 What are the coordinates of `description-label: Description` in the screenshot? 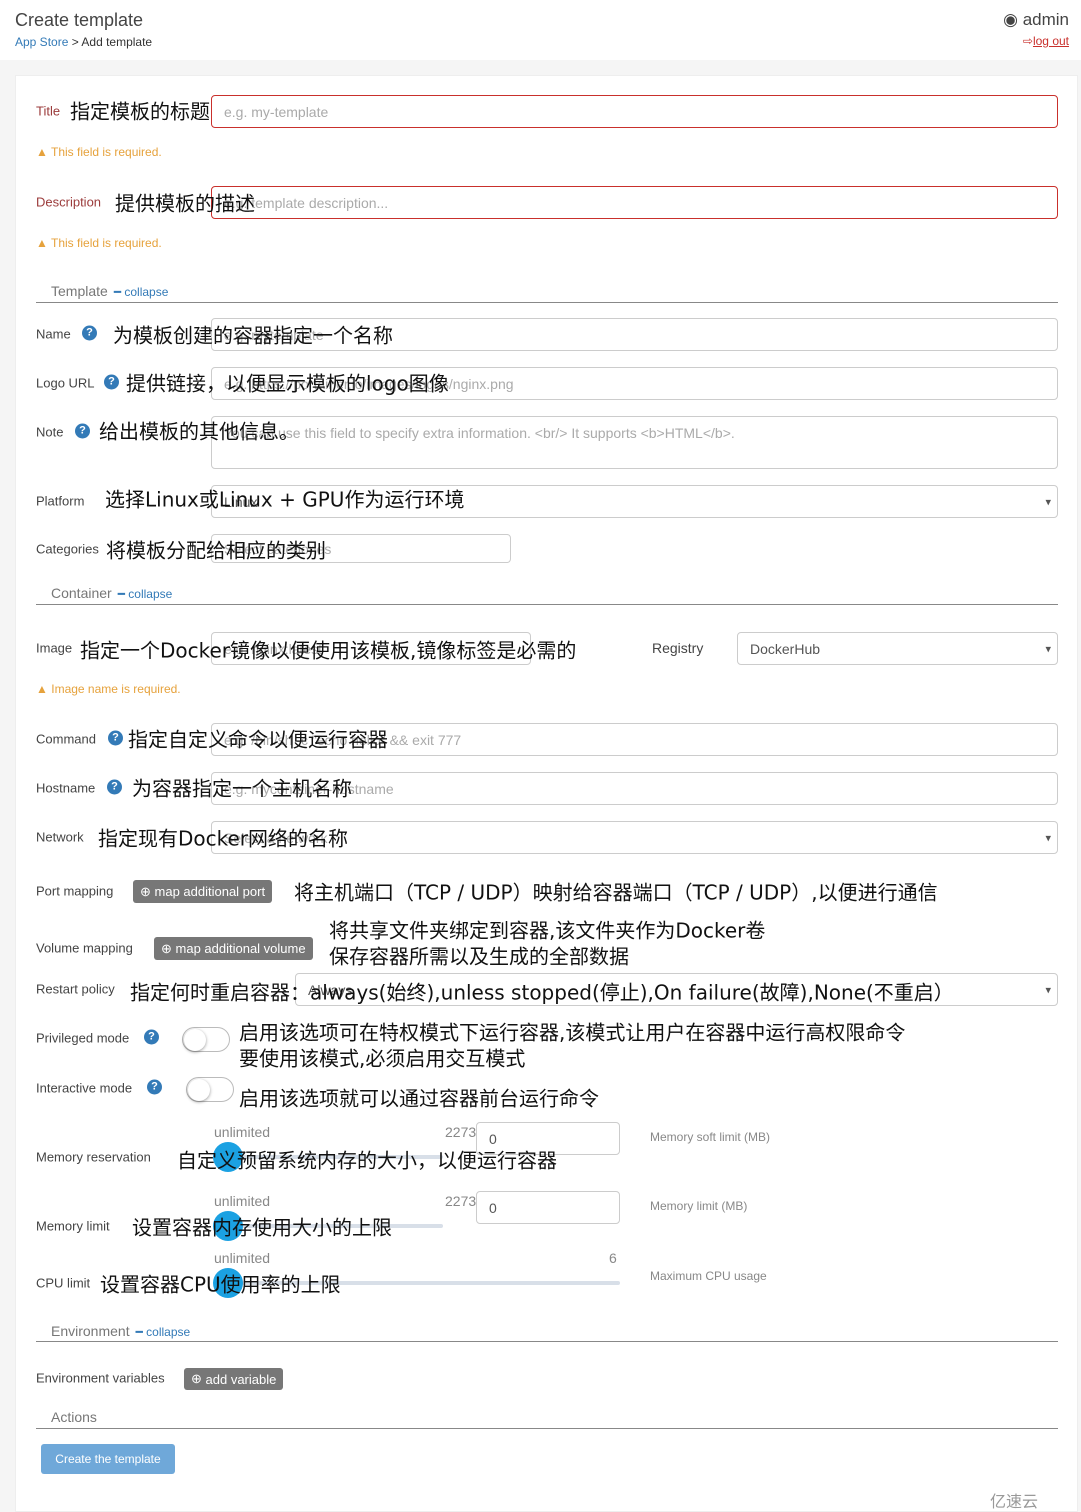 It's located at (69, 202).